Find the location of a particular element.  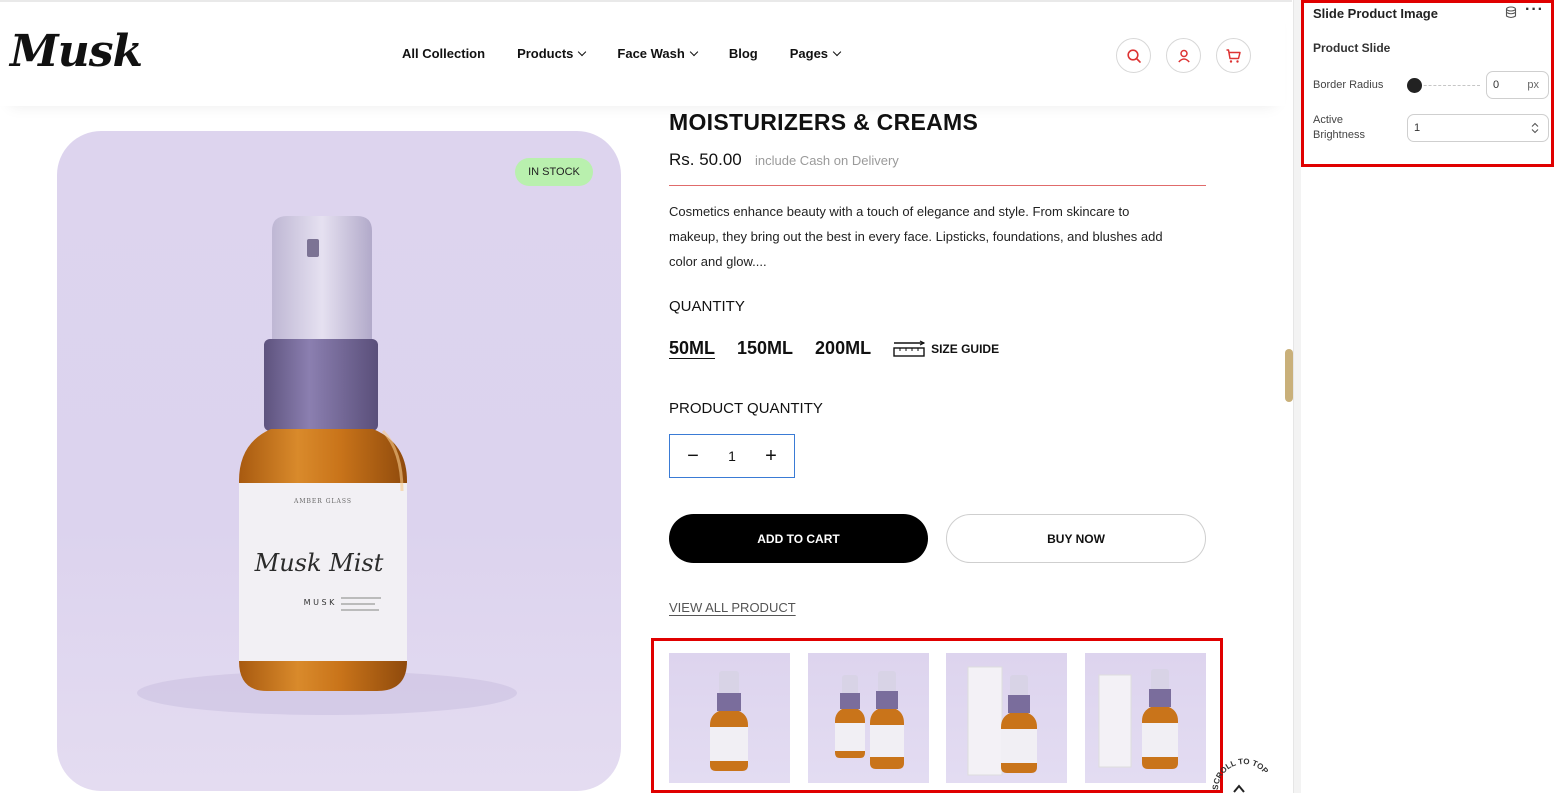

account-button is located at coordinates (1183, 55).